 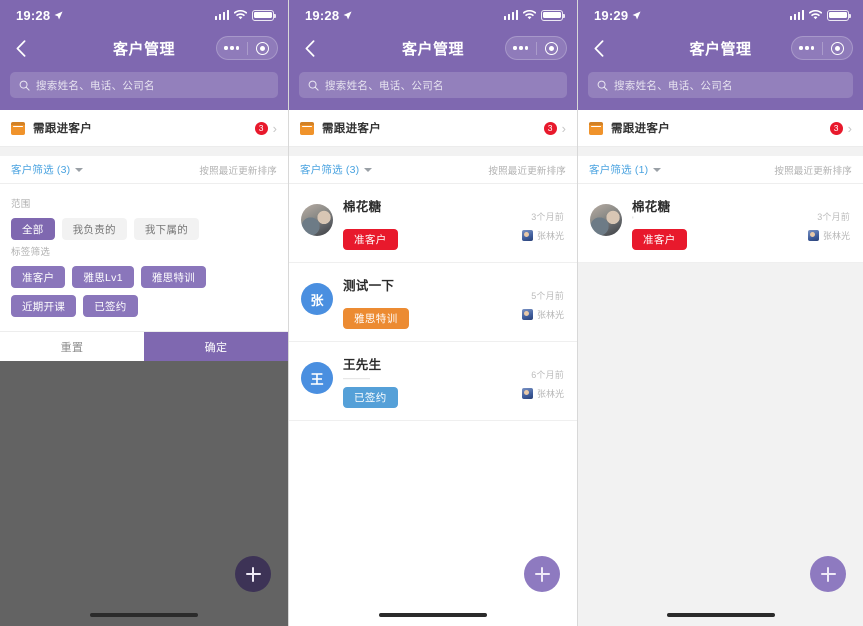 What do you see at coordinates (433, 170) in the screenshot?
I see `filter-header-row: 客户筛选 (3) 按照最近更新排序` at bounding box center [433, 170].